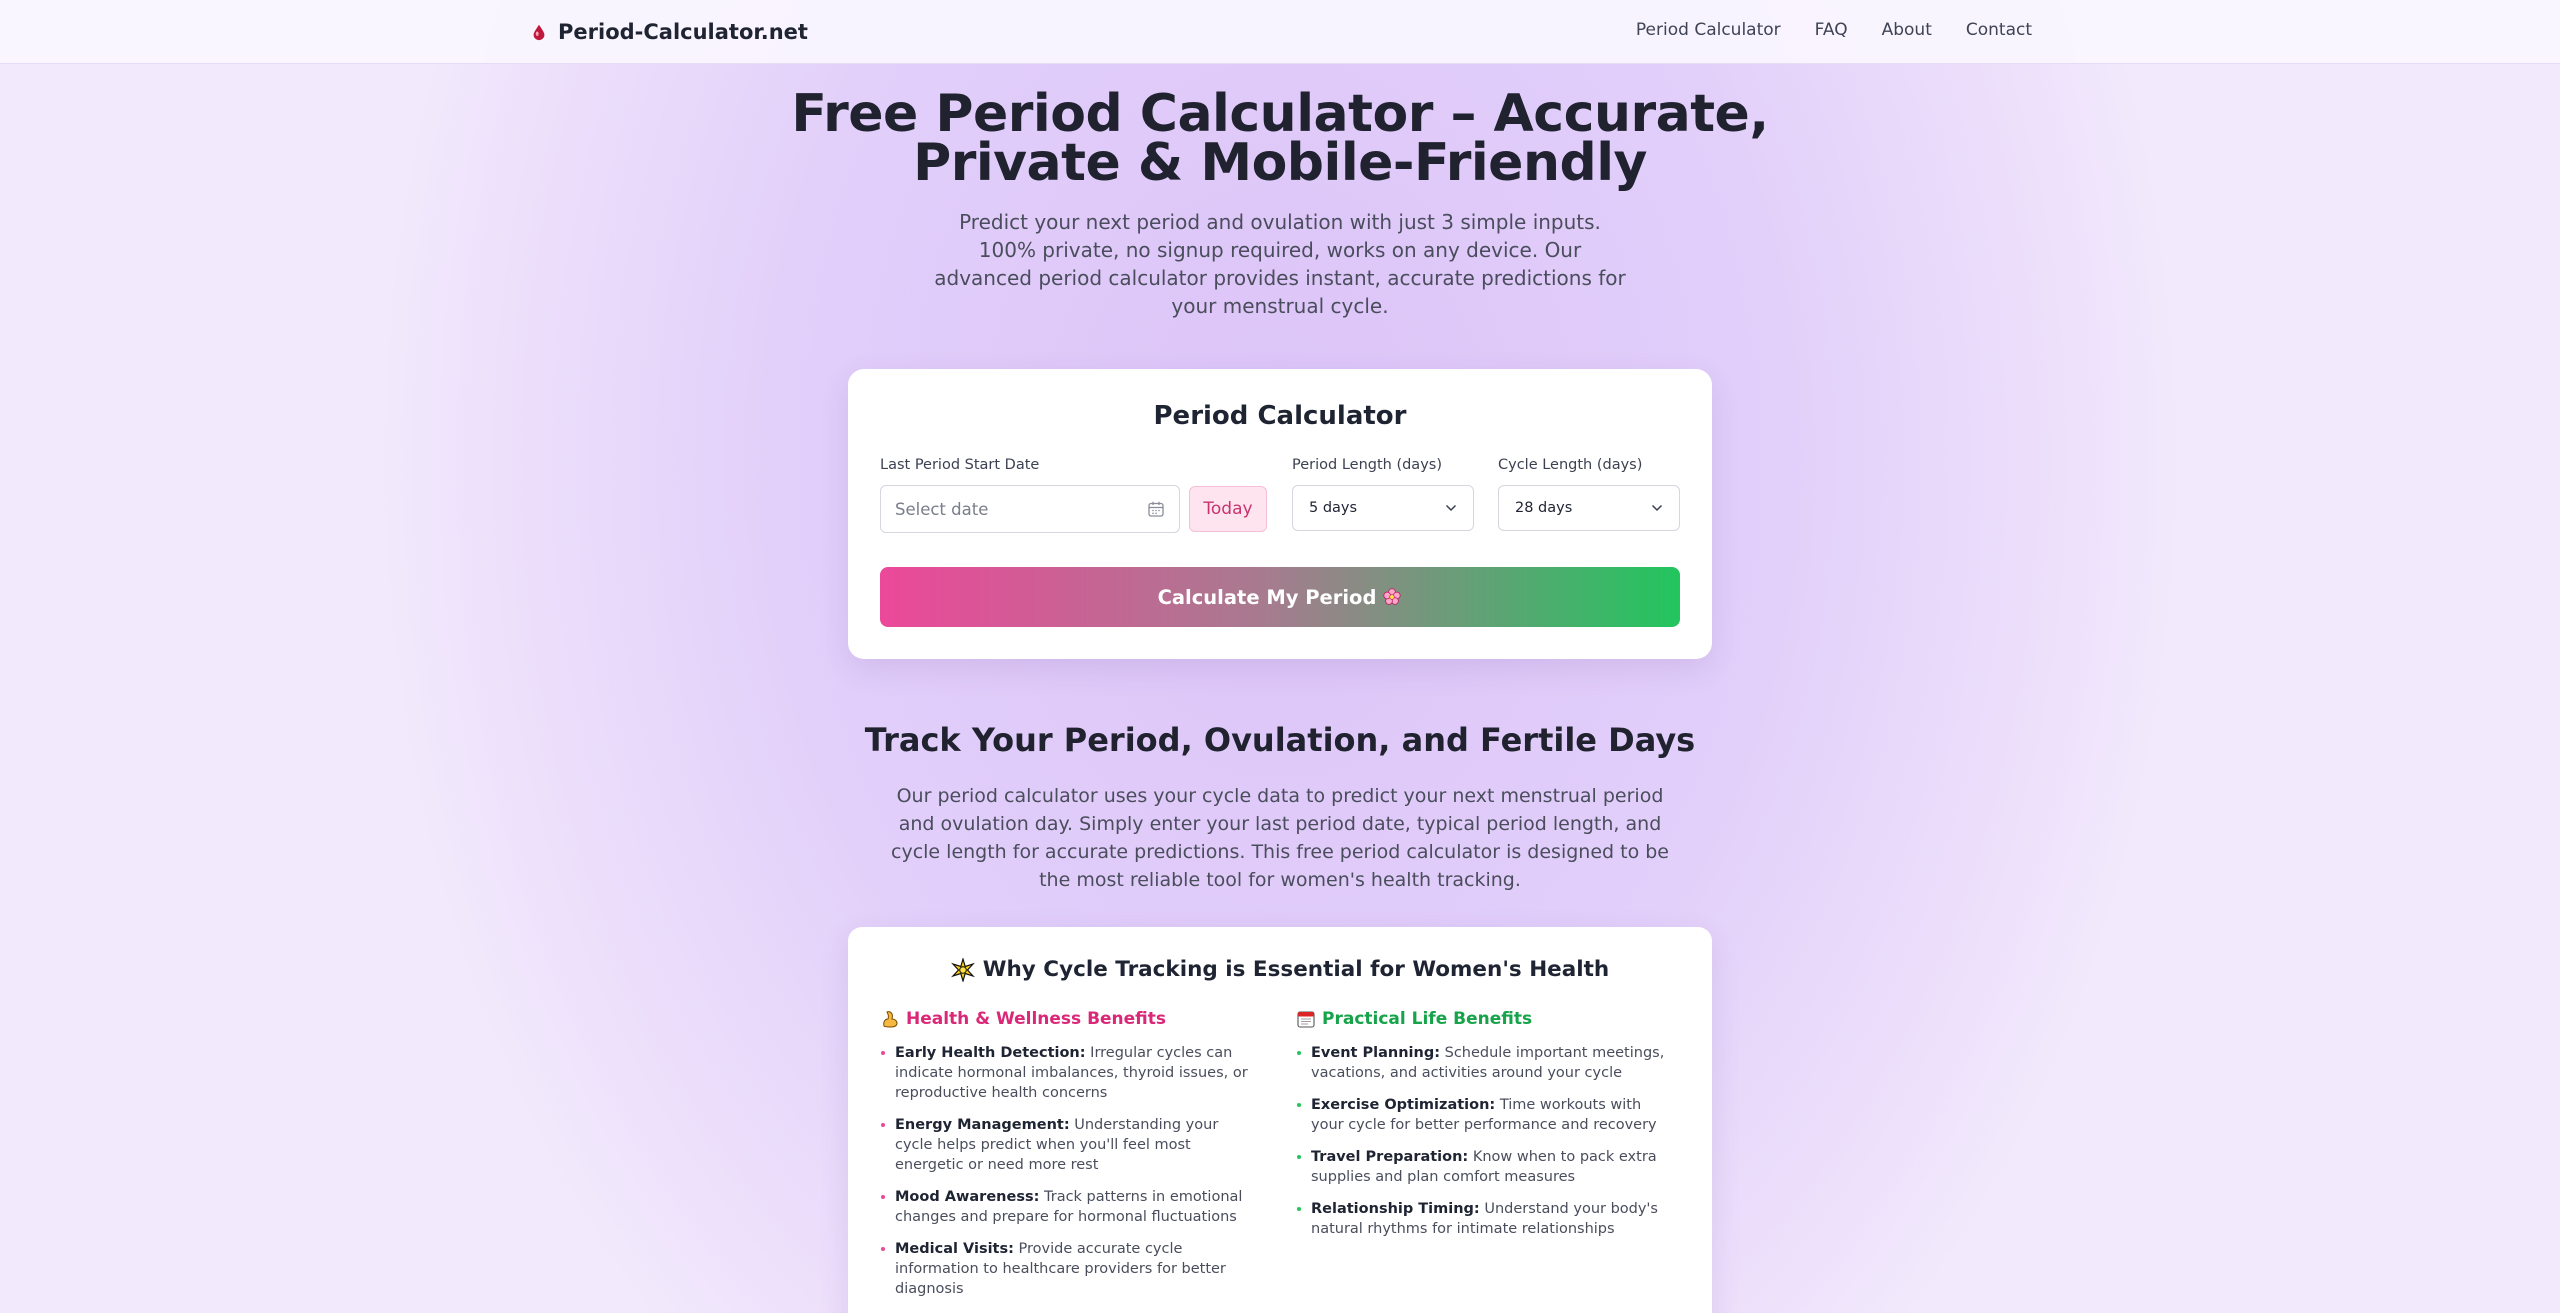 Image resolution: width=2560 pixels, height=1313 pixels. Describe the element at coordinates (1392, 596) in the screenshot. I see `flower-icon` at that location.